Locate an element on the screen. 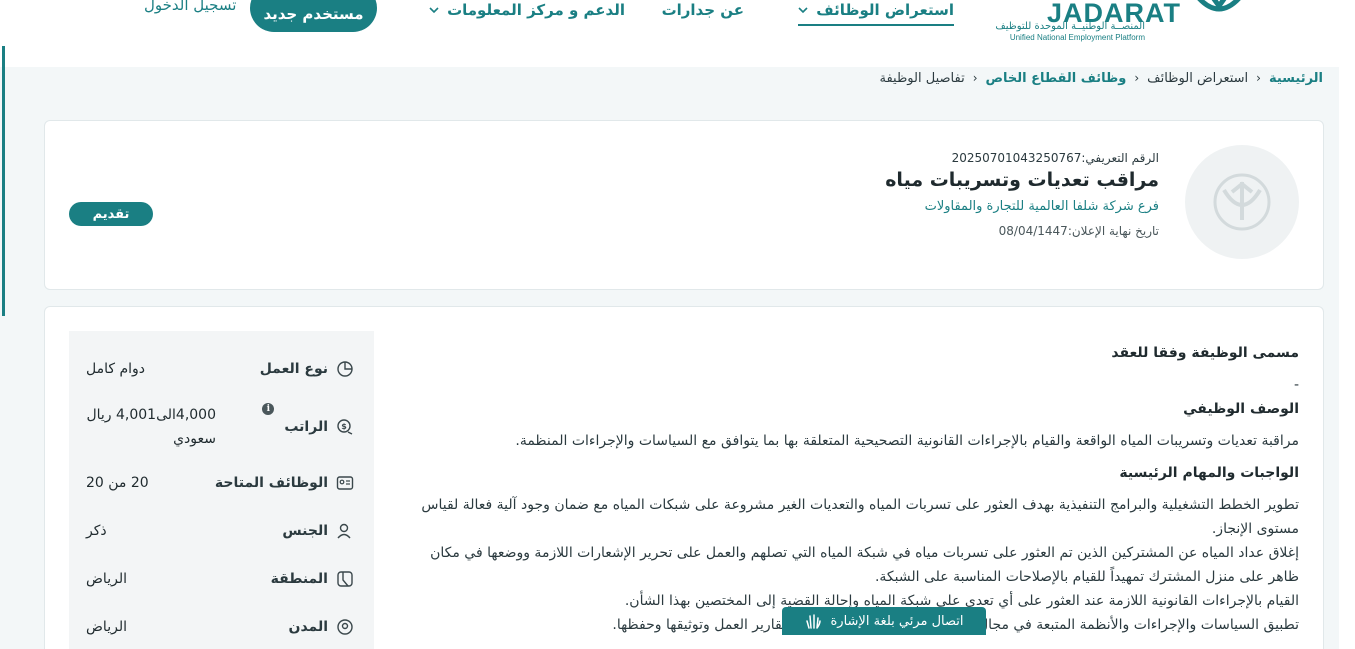  job-id: الرقم التعريفي:20250701043250767 is located at coordinates (1022, 158).